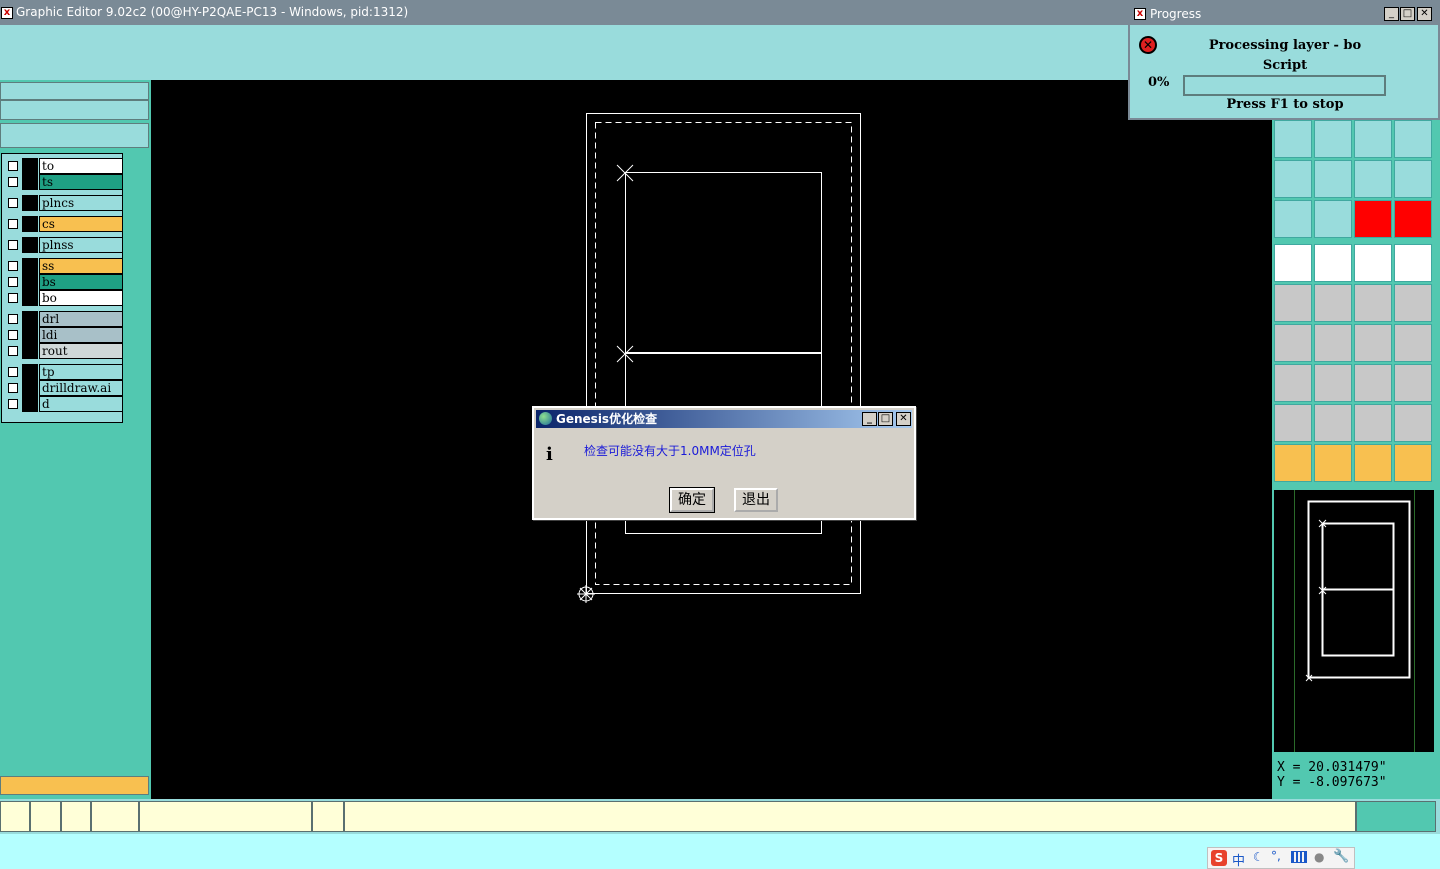 Image resolution: width=1440 pixels, height=869 pixels. What do you see at coordinates (63, 166) in the screenshot?
I see `layer-row-to: to` at bounding box center [63, 166].